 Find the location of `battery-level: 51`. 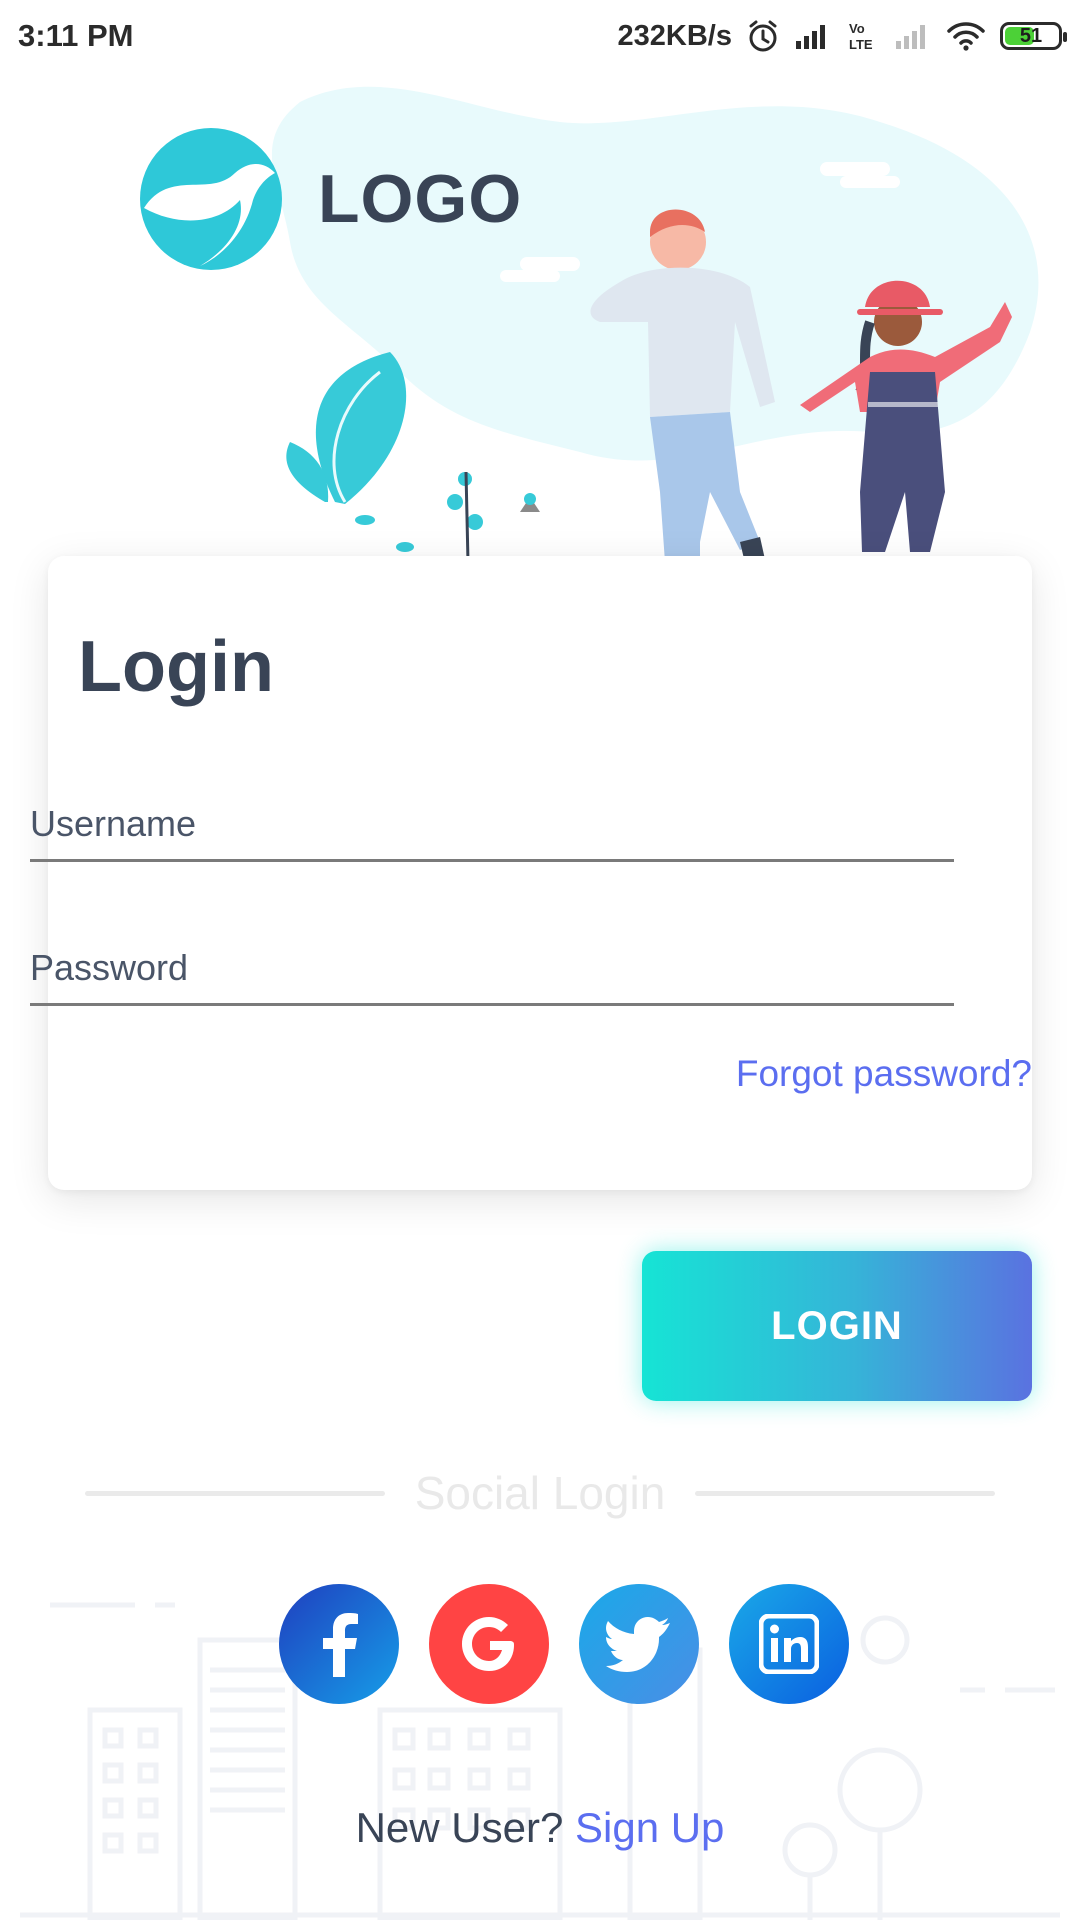

battery-level: 51 is located at coordinates (1031, 35).